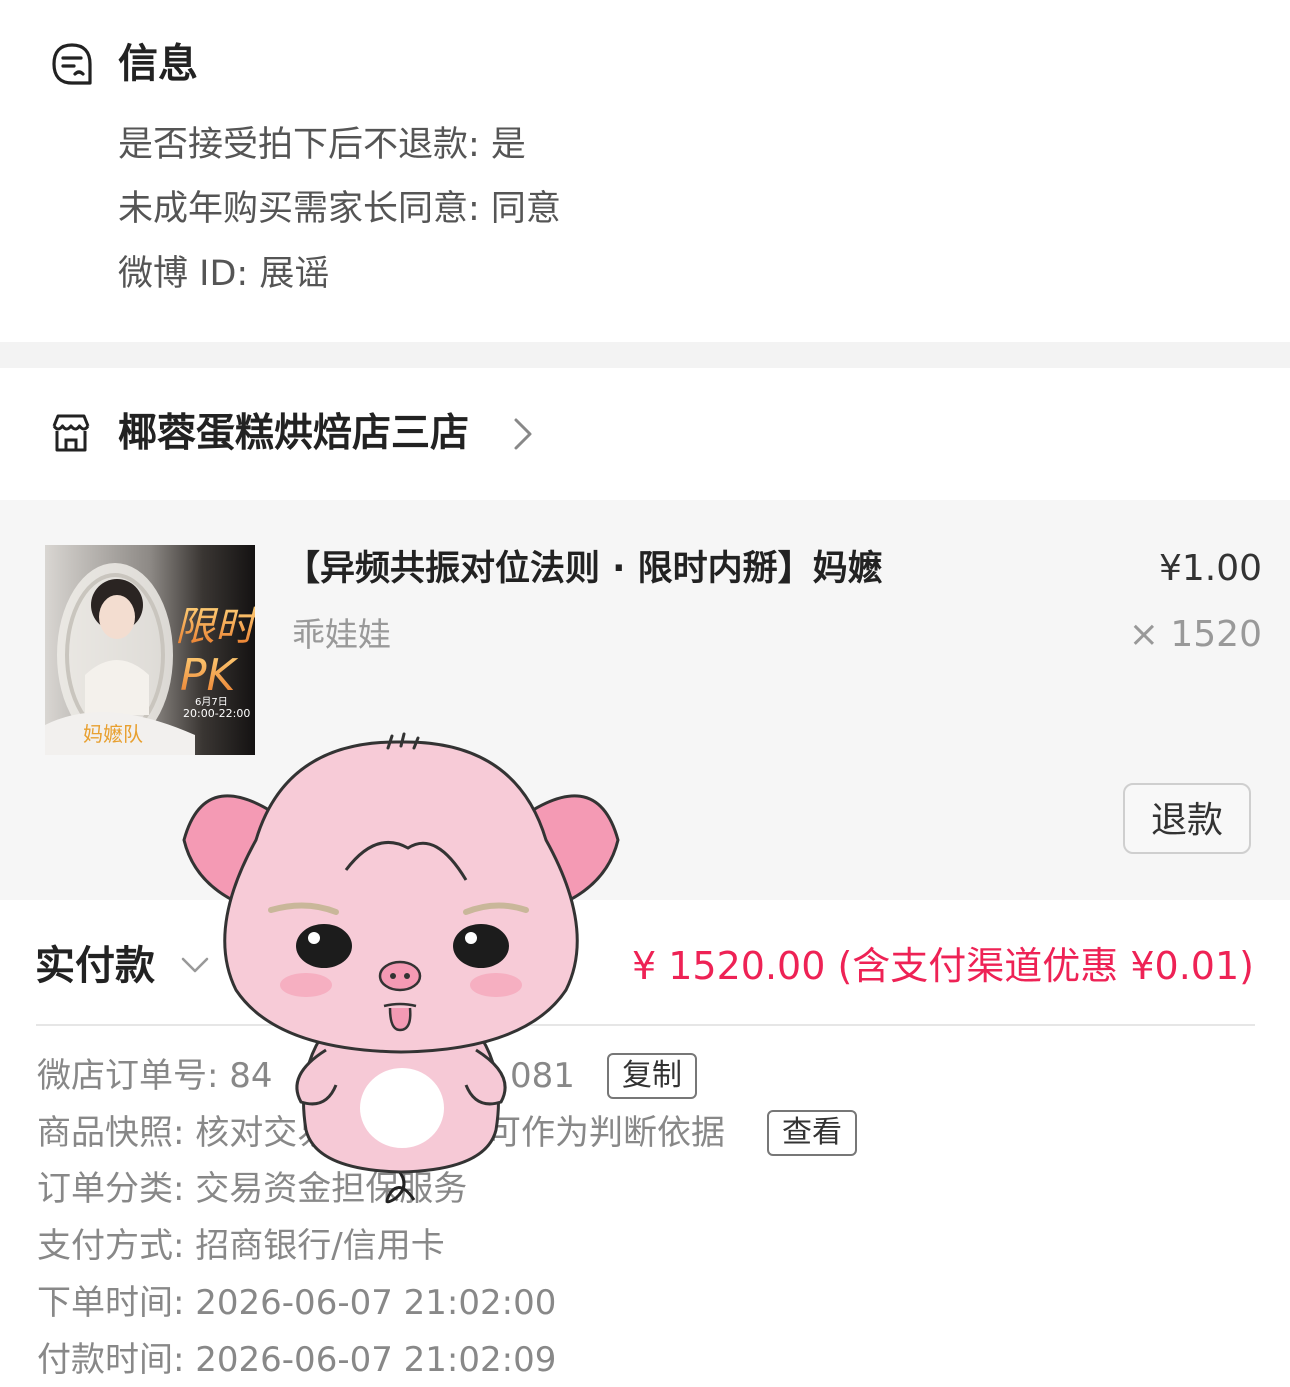 The height and width of the screenshot is (1387, 1290). I want to click on info-title: 信息, so click(158, 64).